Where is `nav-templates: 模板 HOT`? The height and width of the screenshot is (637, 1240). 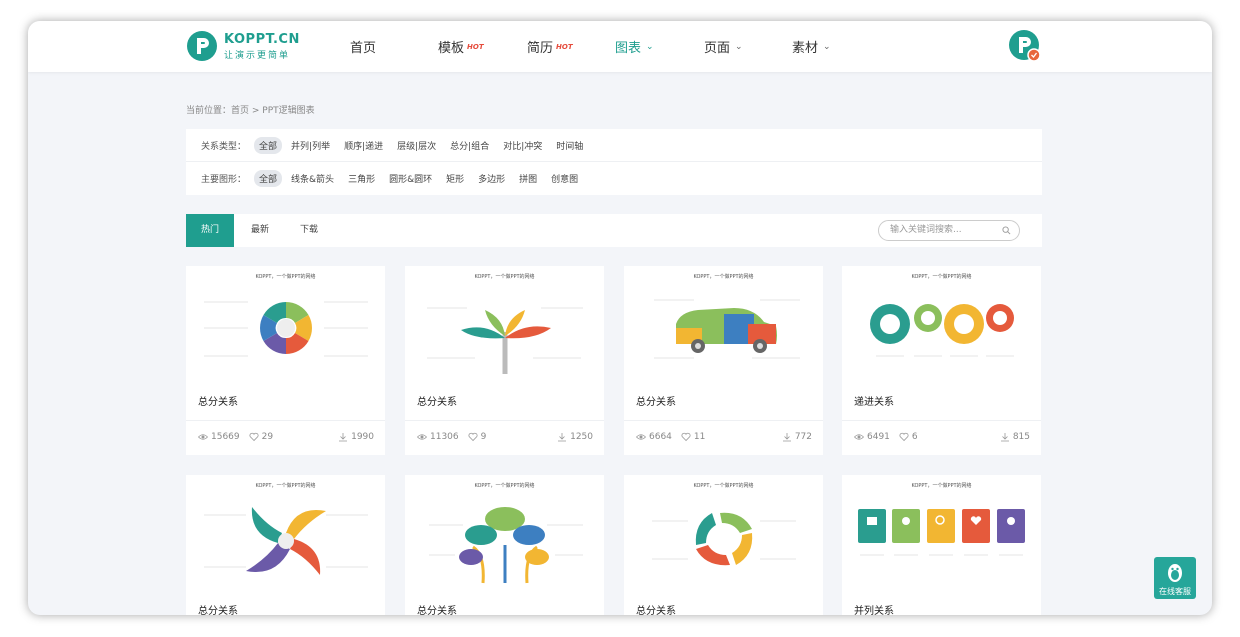
nav-templates: 模板 HOT is located at coordinates (461, 46).